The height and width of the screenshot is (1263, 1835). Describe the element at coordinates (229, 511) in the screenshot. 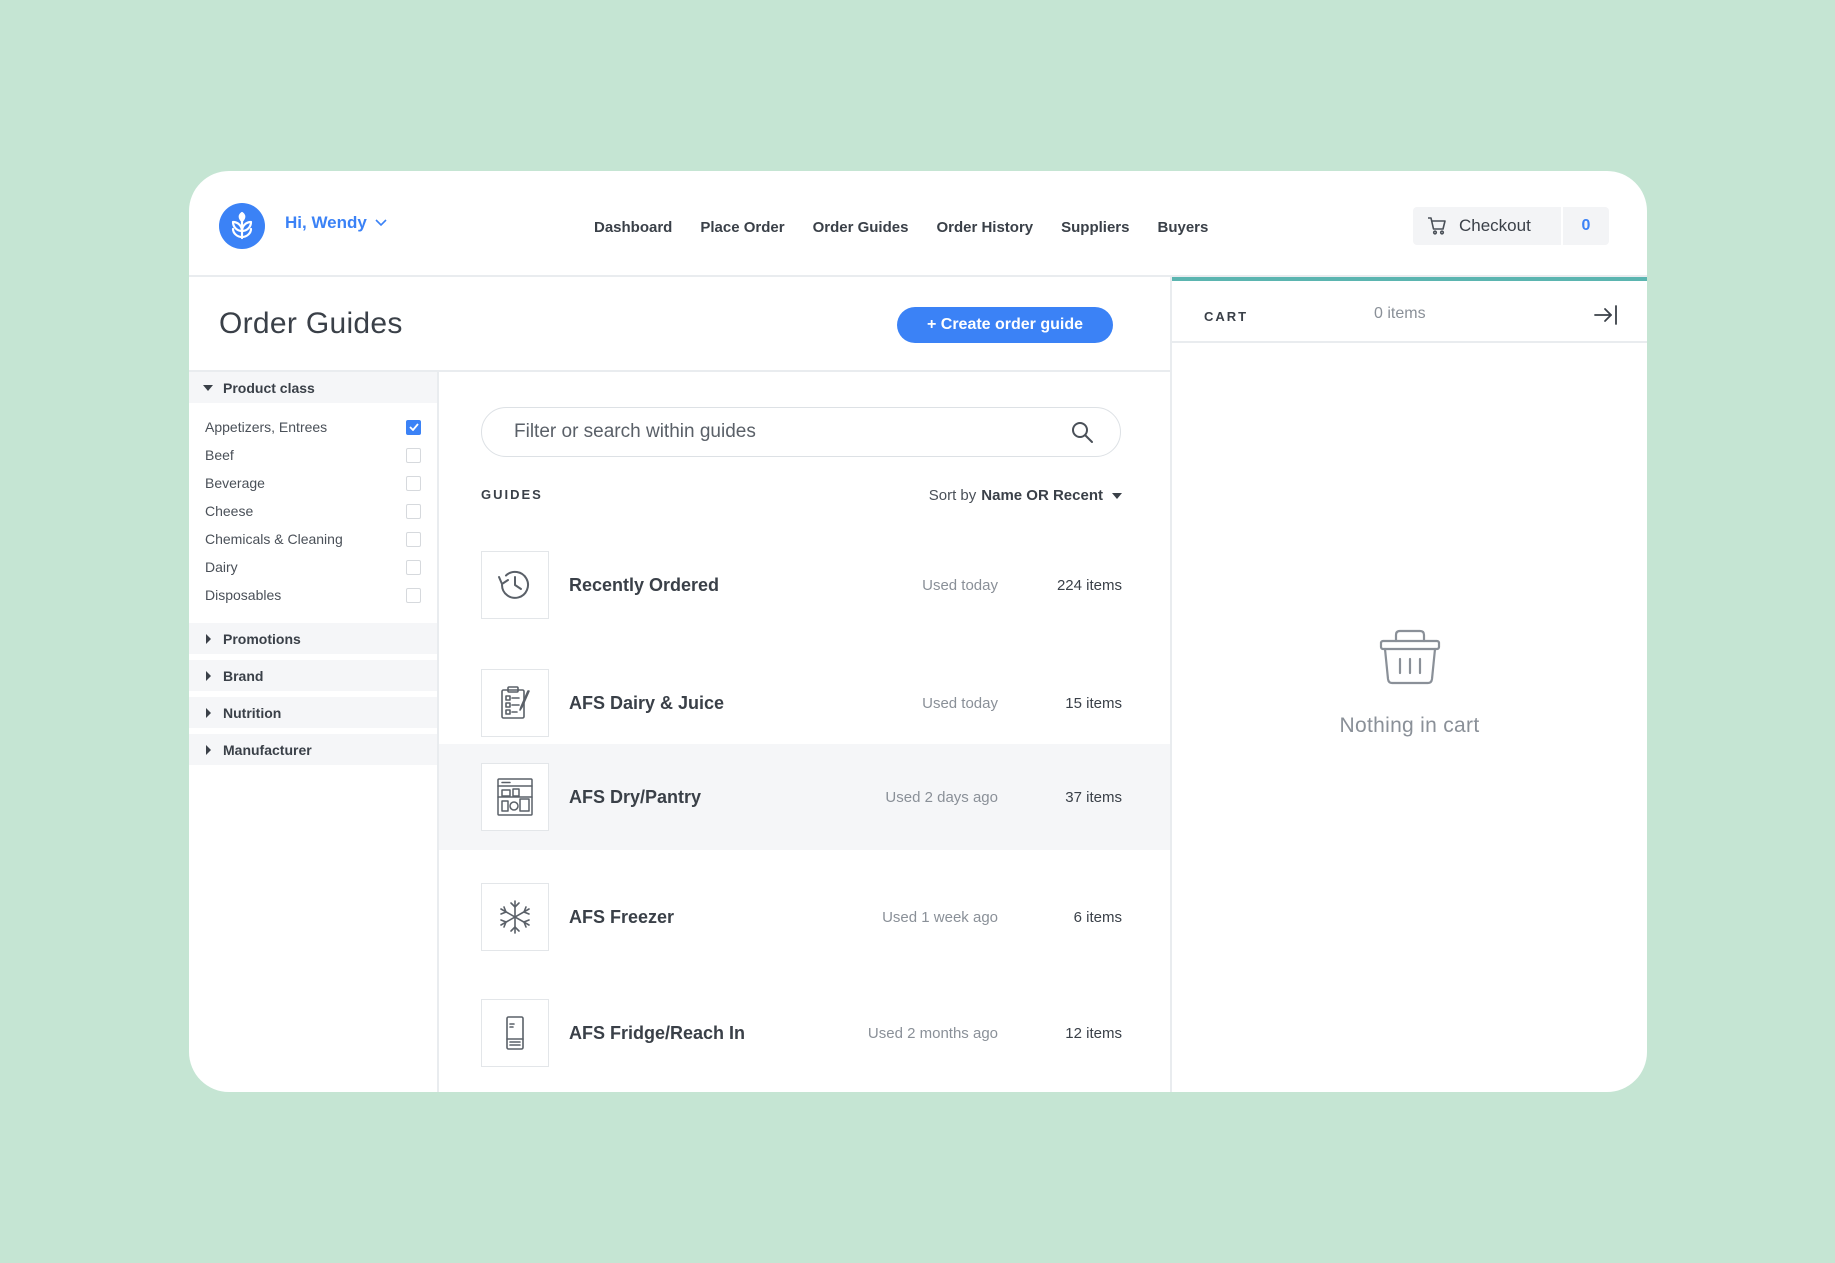

I see `filter-option-label: Cheese` at that location.